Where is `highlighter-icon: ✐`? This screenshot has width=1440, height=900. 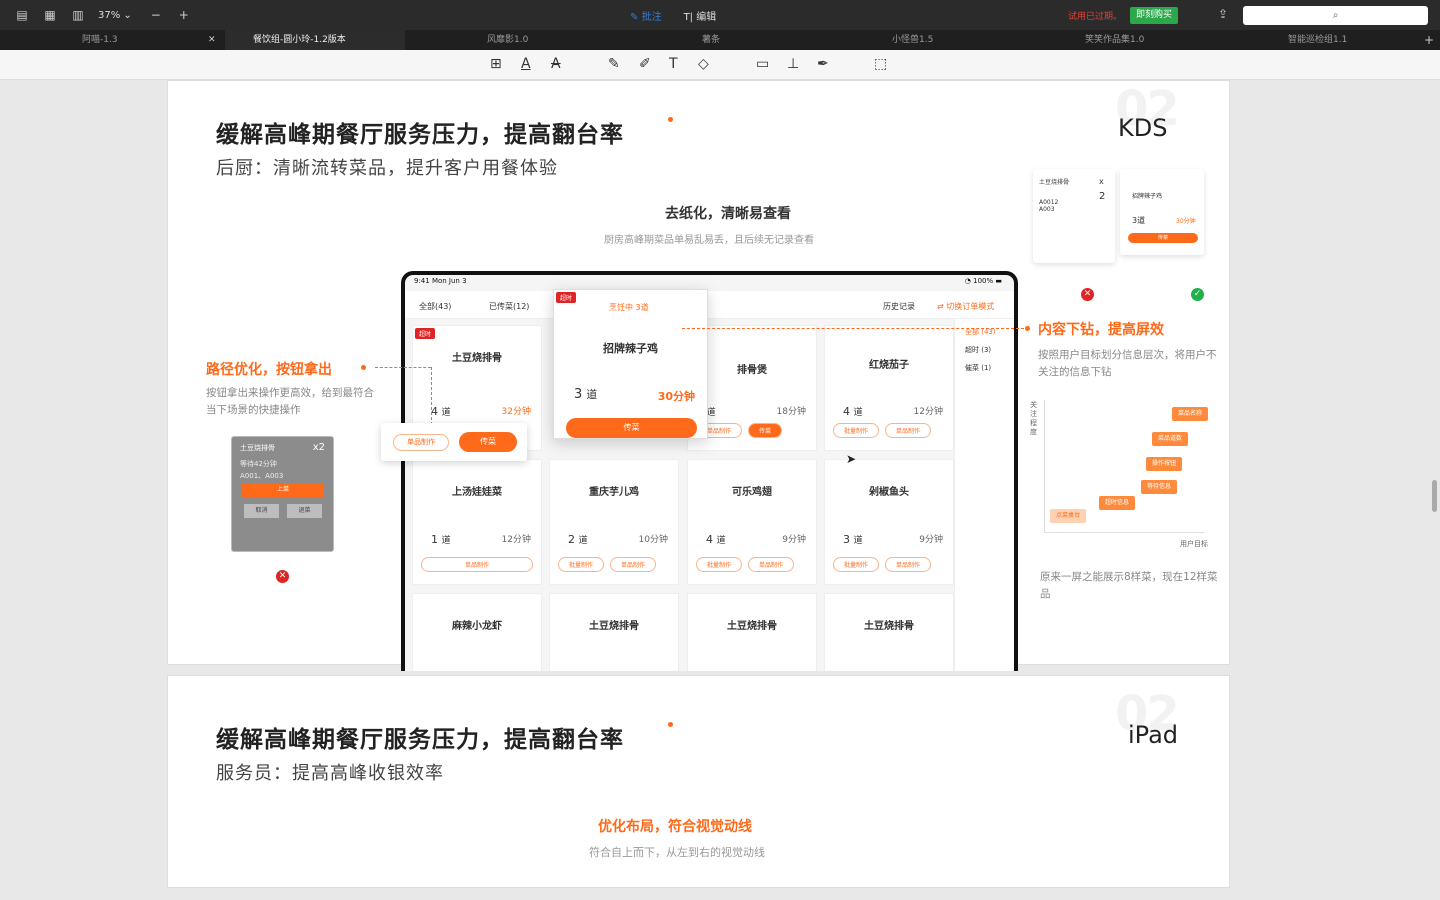
highlighter-icon: ✐ is located at coordinates (645, 64).